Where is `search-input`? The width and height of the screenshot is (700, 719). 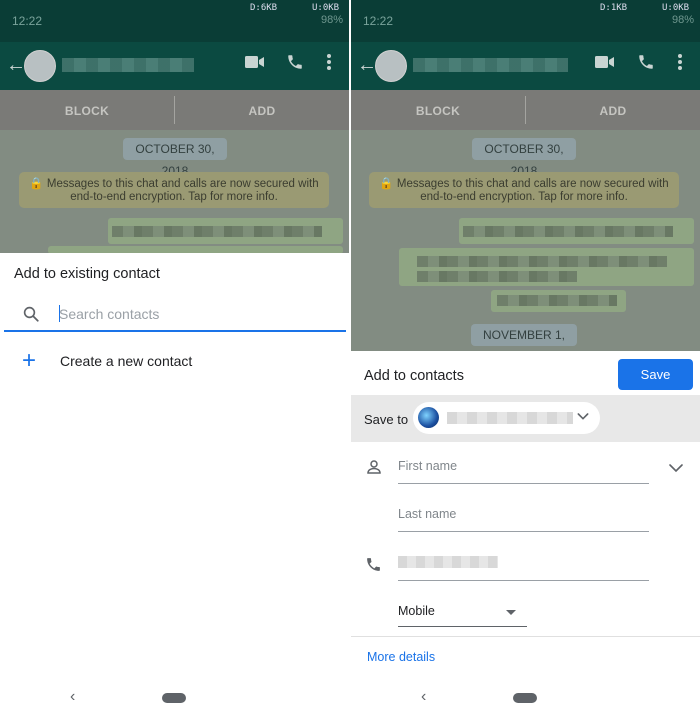
search-input is located at coordinates (194, 314).